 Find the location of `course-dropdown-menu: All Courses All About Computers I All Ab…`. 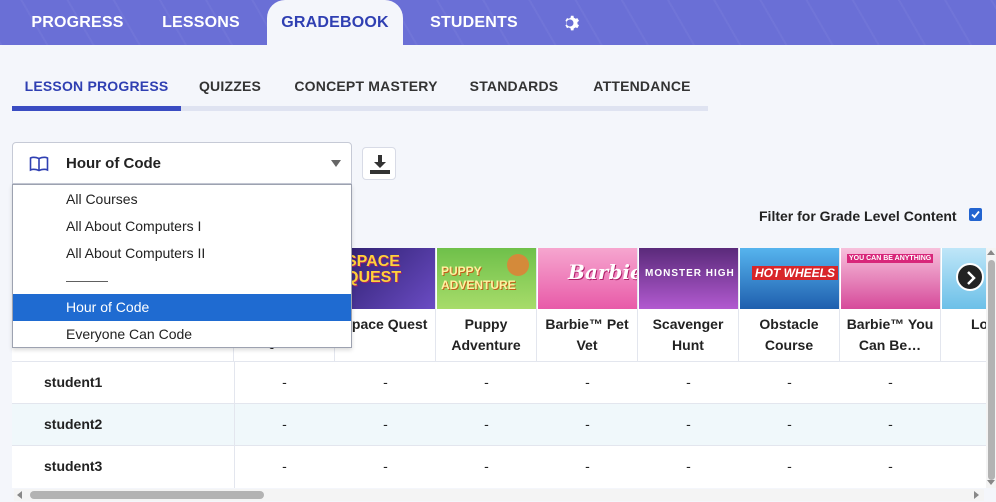

course-dropdown-menu: All Courses All About Computers I All Ab… is located at coordinates (182, 266).